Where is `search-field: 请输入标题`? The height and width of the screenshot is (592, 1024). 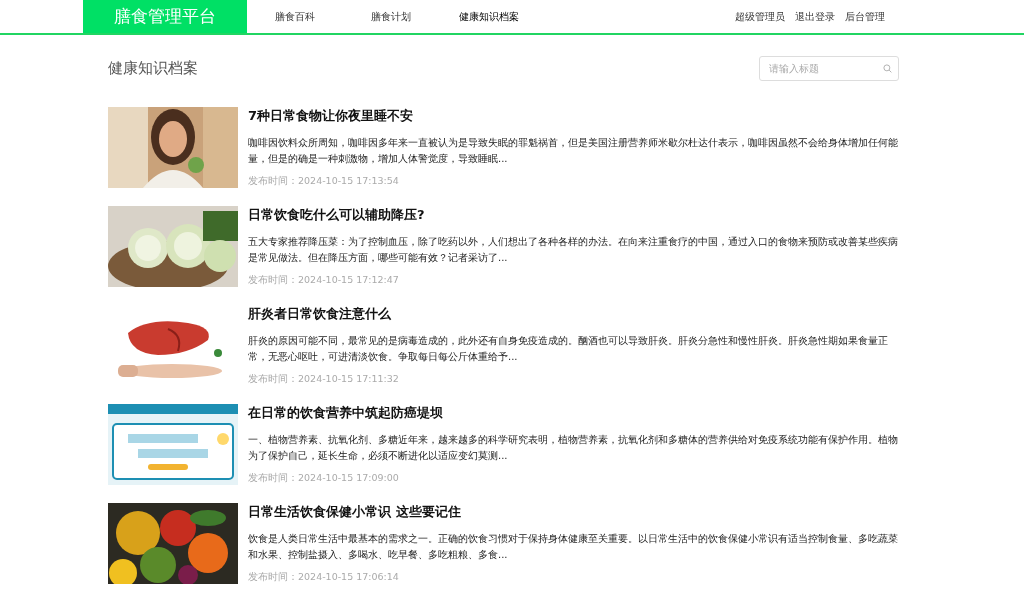
search-field: 请输入标题 is located at coordinates (829, 68).